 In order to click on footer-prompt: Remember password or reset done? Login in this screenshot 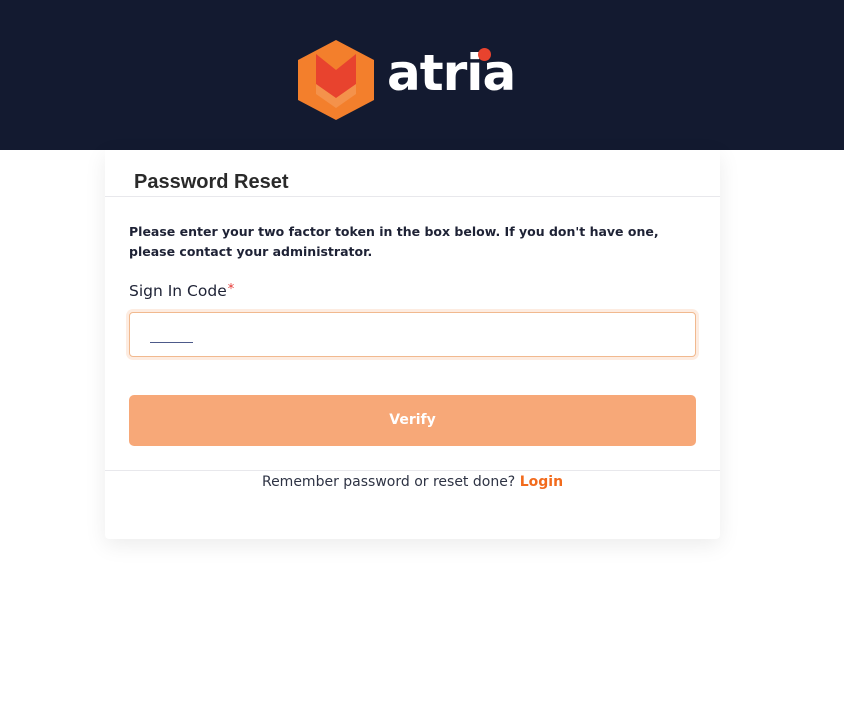, I will do `click(412, 482)`.